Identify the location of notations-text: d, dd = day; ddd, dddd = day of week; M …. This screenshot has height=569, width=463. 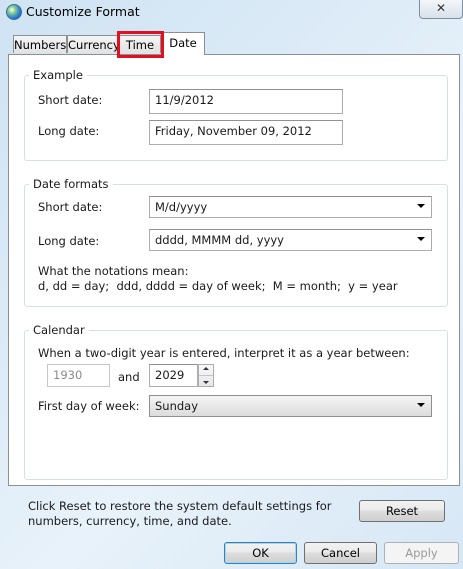
(218, 286).